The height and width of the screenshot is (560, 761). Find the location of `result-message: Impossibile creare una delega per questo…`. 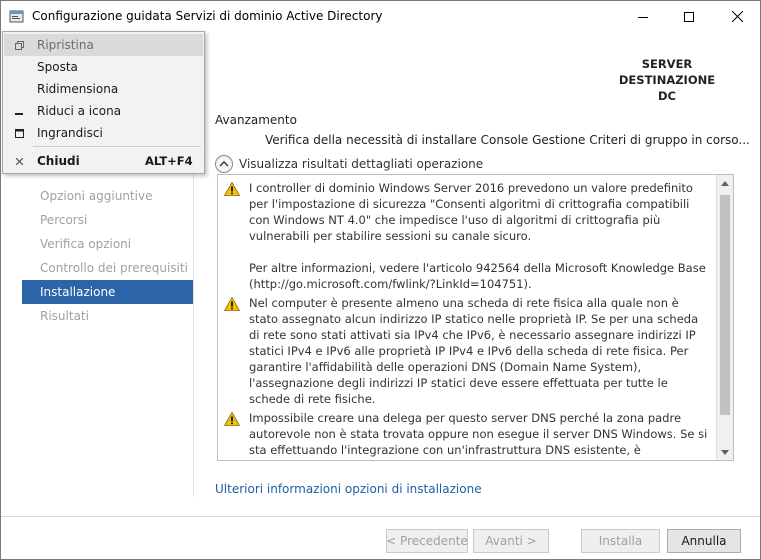

result-message: Impossibile creare una delega per questo… is located at coordinates (467, 435).